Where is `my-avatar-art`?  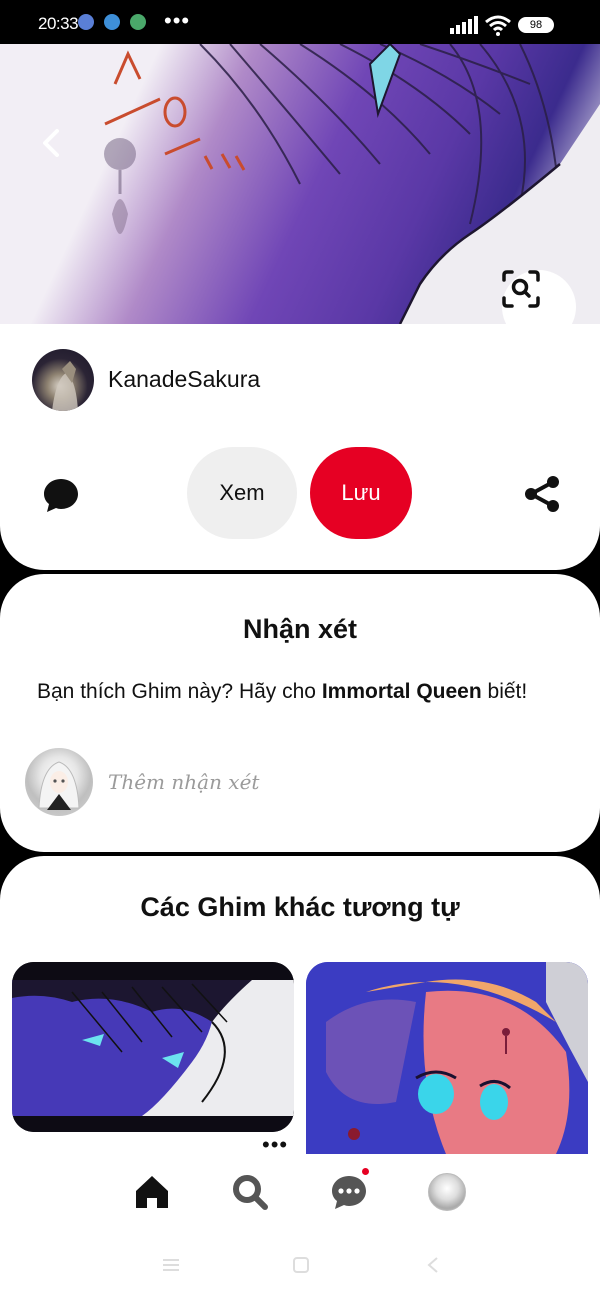 my-avatar-art is located at coordinates (59, 785).